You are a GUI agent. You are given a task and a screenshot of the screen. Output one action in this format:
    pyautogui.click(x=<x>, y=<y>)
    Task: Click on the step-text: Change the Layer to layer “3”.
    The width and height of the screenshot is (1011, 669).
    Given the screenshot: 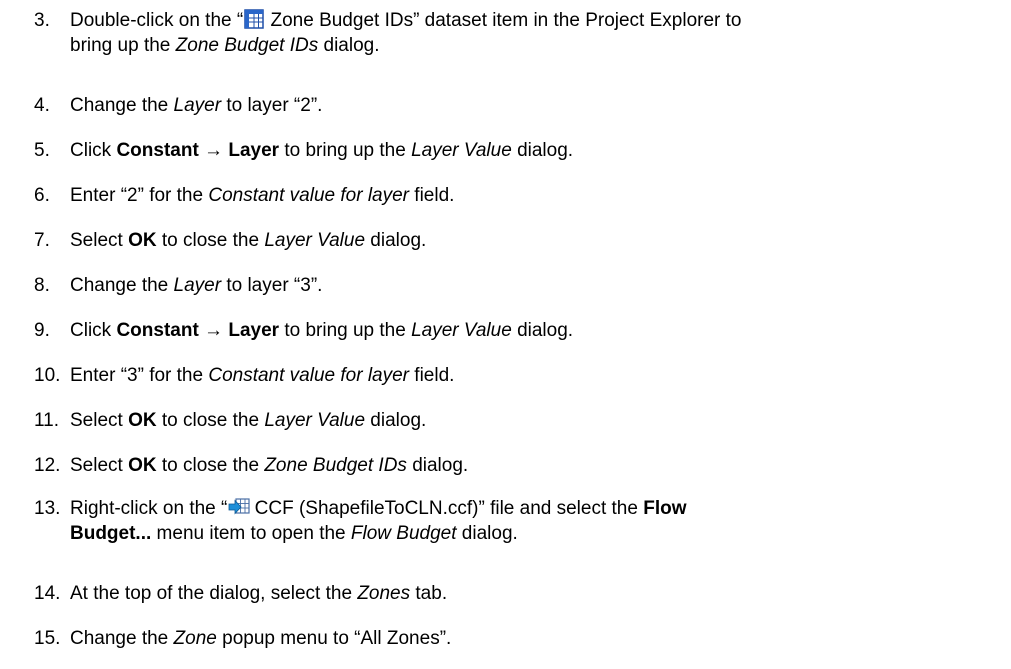 What is the action you would take?
    pyautogui.click(x=519, y=285)
    